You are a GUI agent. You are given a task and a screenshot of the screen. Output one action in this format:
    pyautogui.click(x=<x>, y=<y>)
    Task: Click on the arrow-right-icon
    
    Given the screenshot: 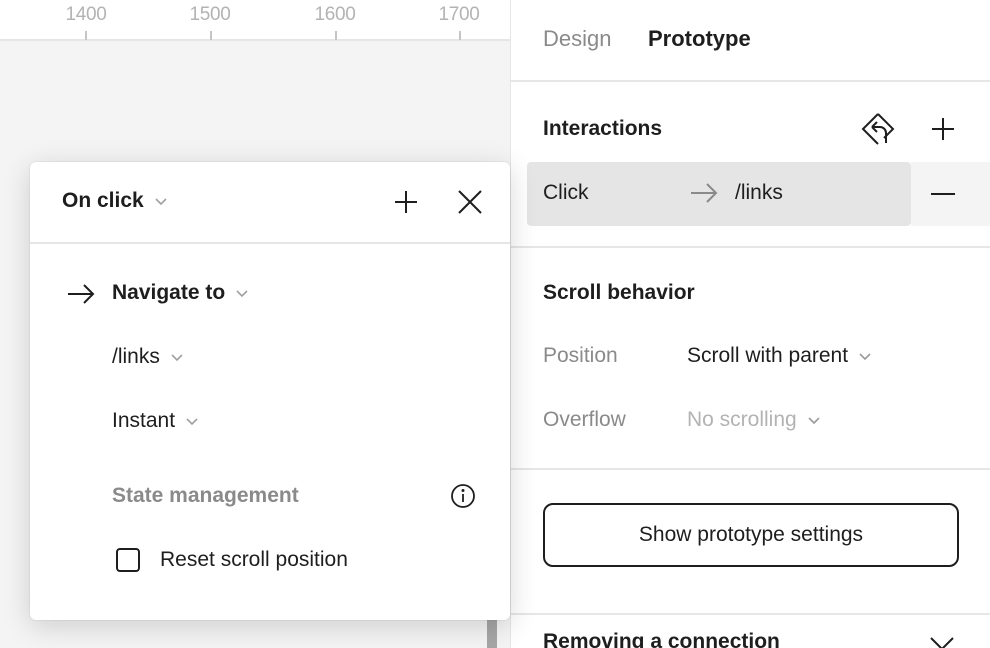 What is the action you would take?
    pyautogui.click(x=704, y=193)
    